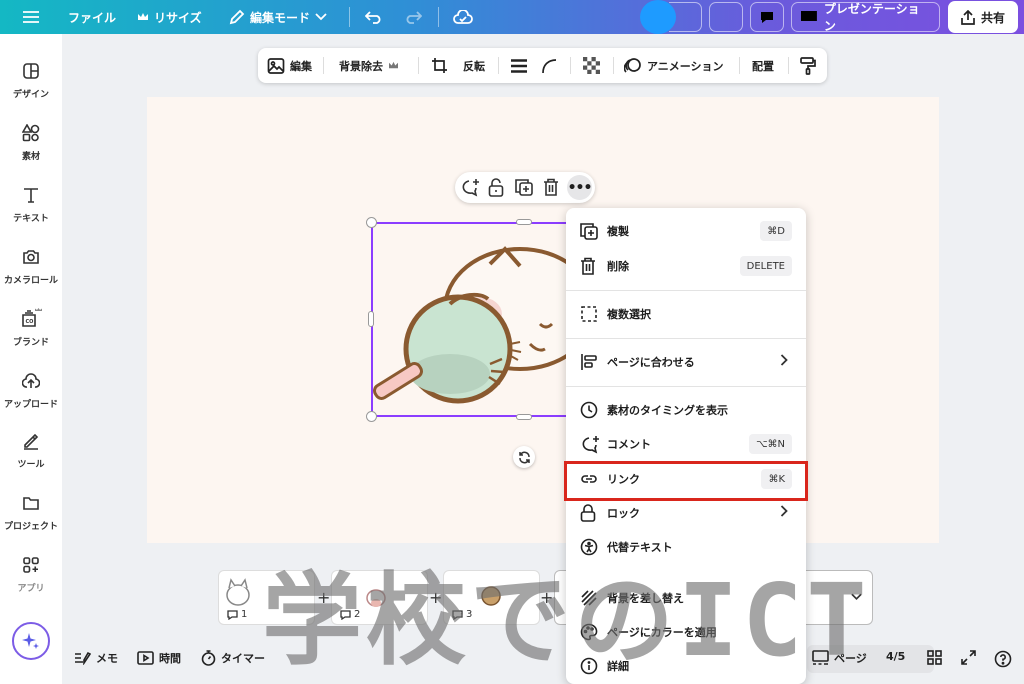 The width and height of the screenshot is (1024, 684). Describe the element at coordinates (345, 614) in the screenshot. I see `comment-count-icon` at that location.